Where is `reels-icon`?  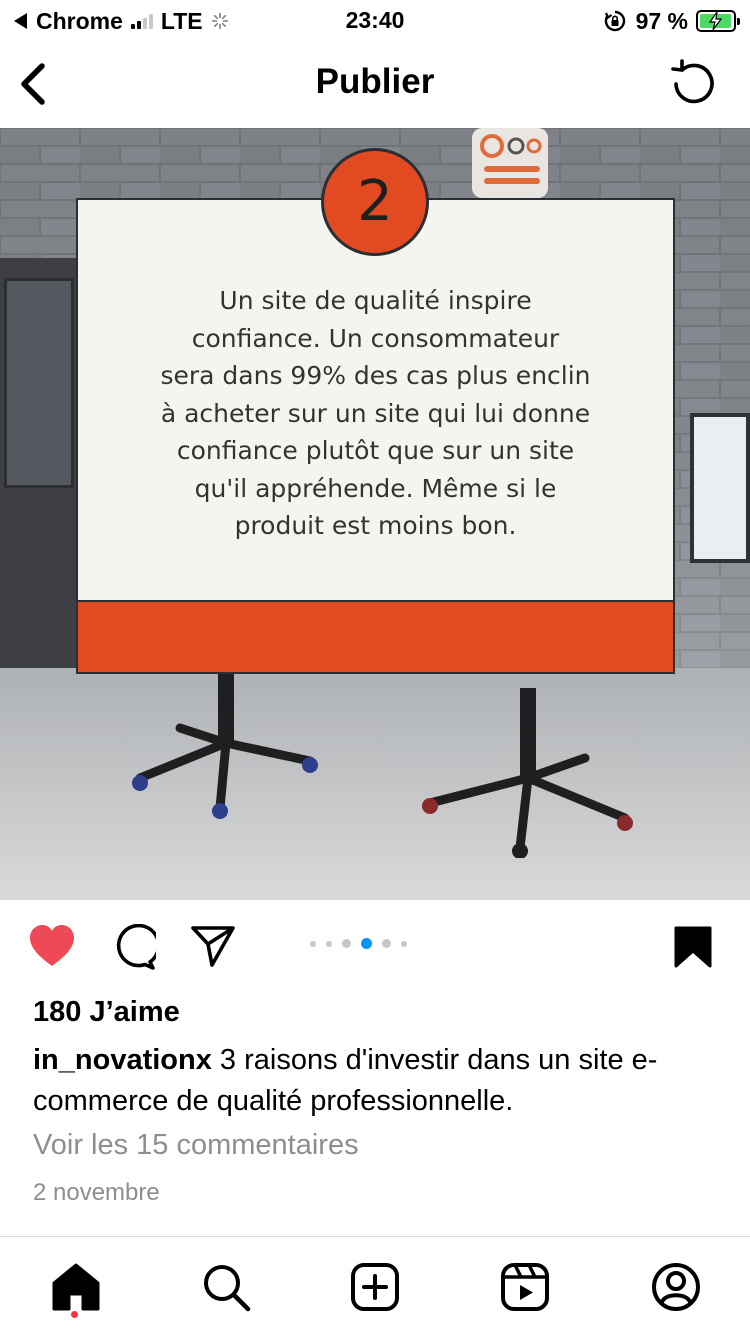 reels-icon is located at coordinates (525, 1287).